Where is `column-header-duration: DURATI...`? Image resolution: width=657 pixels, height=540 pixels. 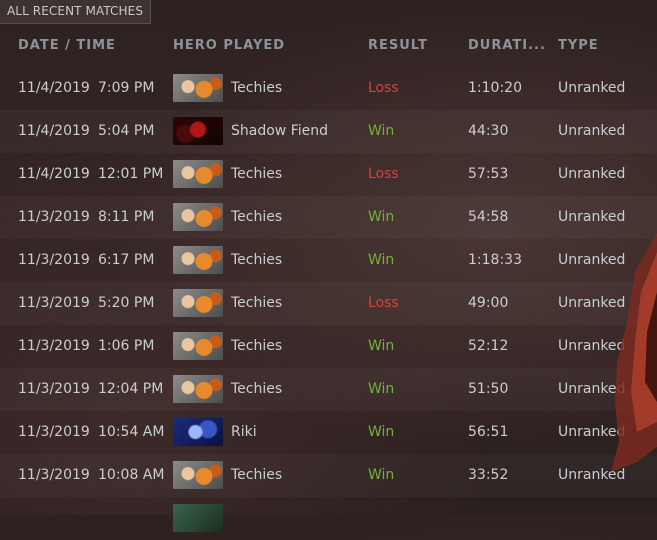
column-header-duration: DURATI... is located at coordinates (507, 45).